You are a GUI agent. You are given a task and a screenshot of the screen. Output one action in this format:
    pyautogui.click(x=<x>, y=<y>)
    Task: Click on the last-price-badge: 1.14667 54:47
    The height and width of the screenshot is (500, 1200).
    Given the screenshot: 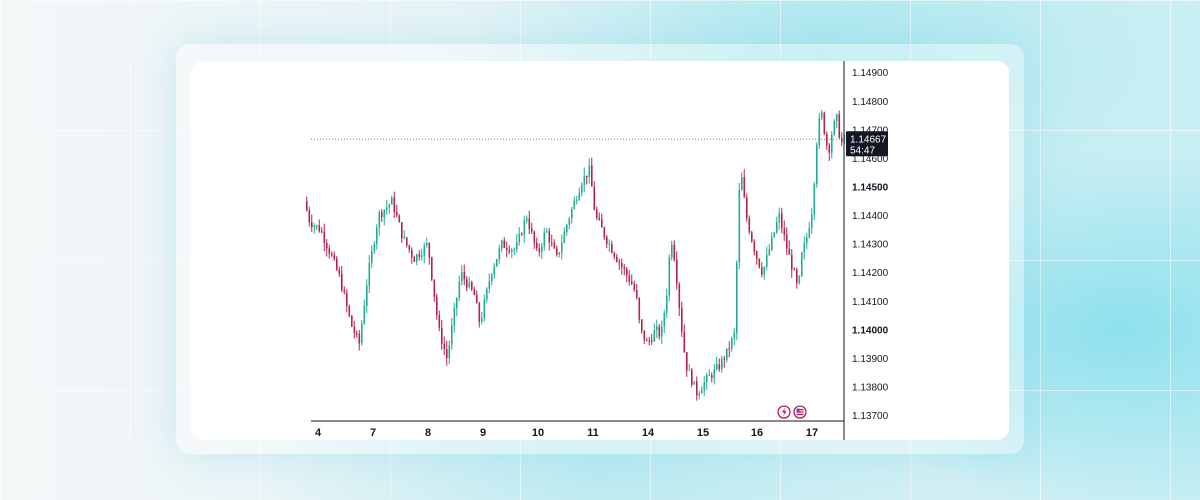 What is the action you would take?
    pyautogui.click(x=867, y=144)
    